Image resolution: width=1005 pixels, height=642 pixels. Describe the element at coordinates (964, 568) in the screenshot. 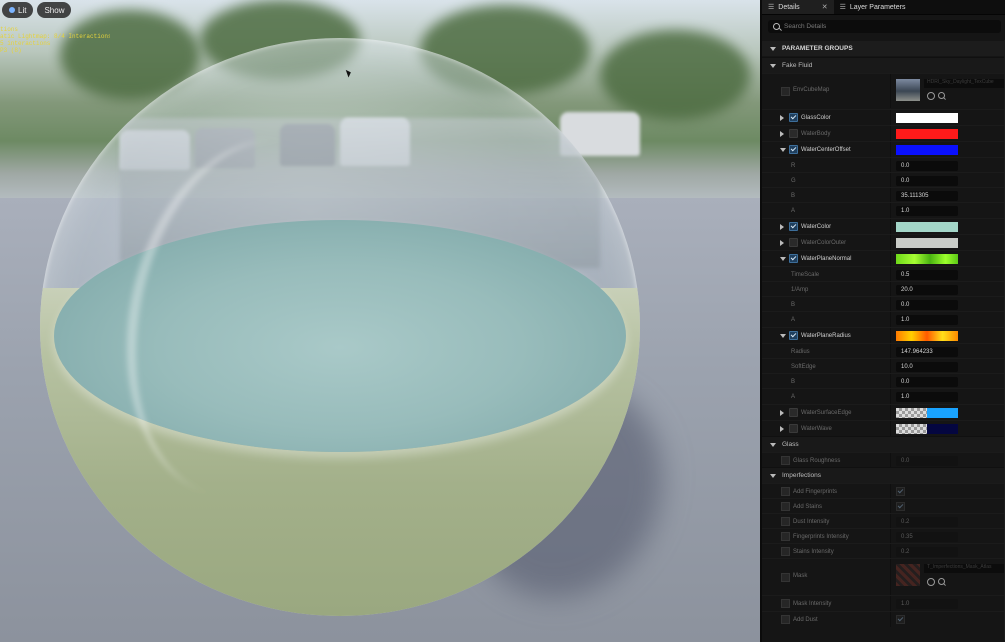

I see `texture-asset-name: T_Imperfections_Mask_Atlas` at that location.